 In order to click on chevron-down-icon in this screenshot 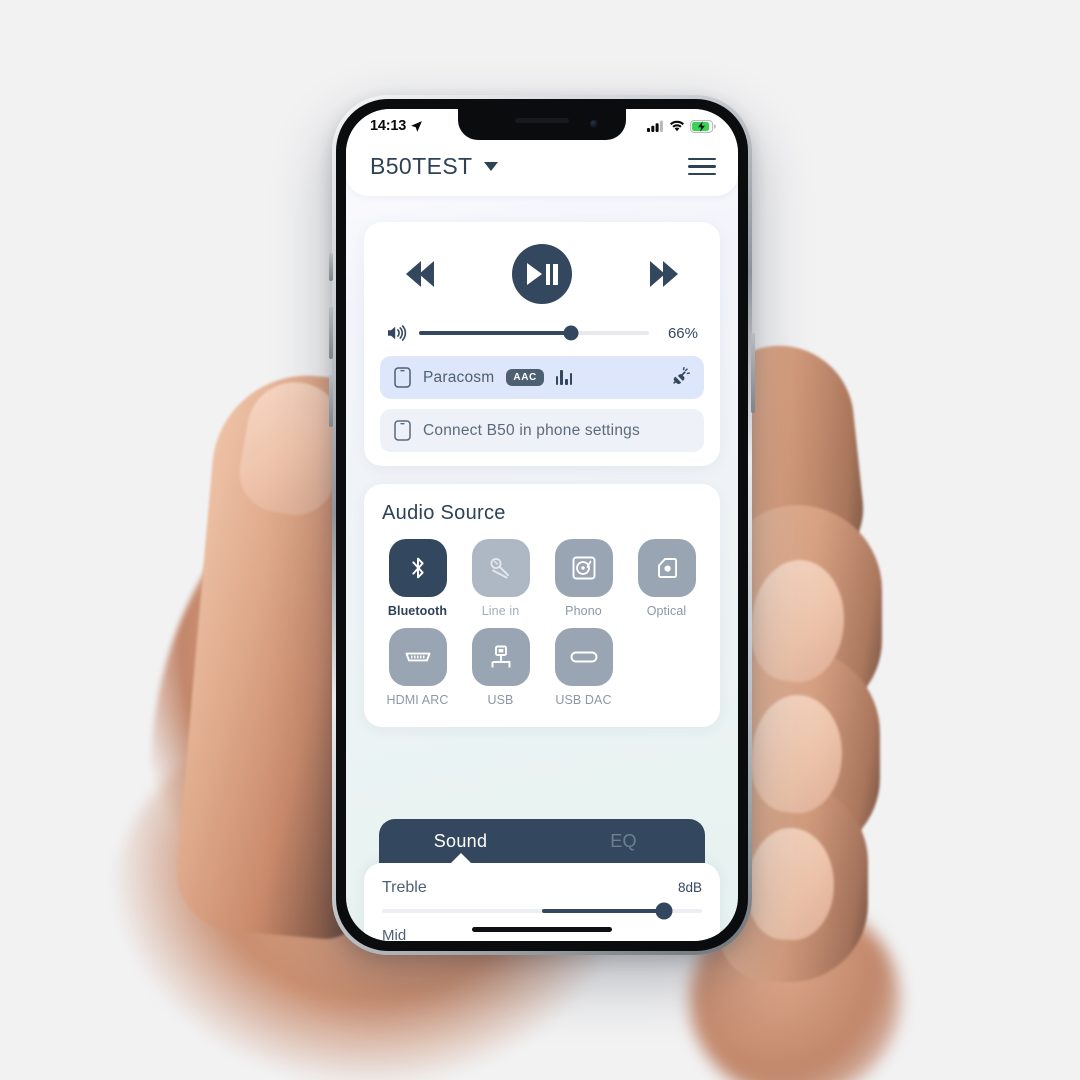, I will do `click(490, 166)`.